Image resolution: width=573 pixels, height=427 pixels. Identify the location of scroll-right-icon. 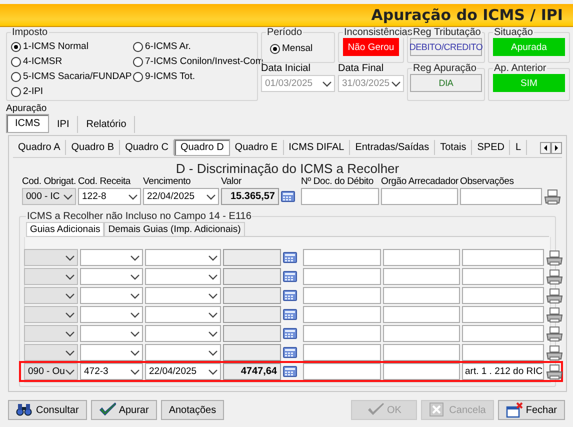
(556, 148).